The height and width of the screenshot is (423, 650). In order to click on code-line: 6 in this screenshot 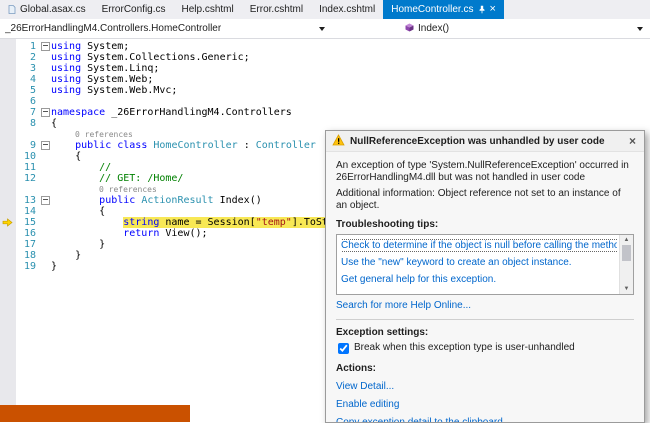, I will do `click(325, 101)`.